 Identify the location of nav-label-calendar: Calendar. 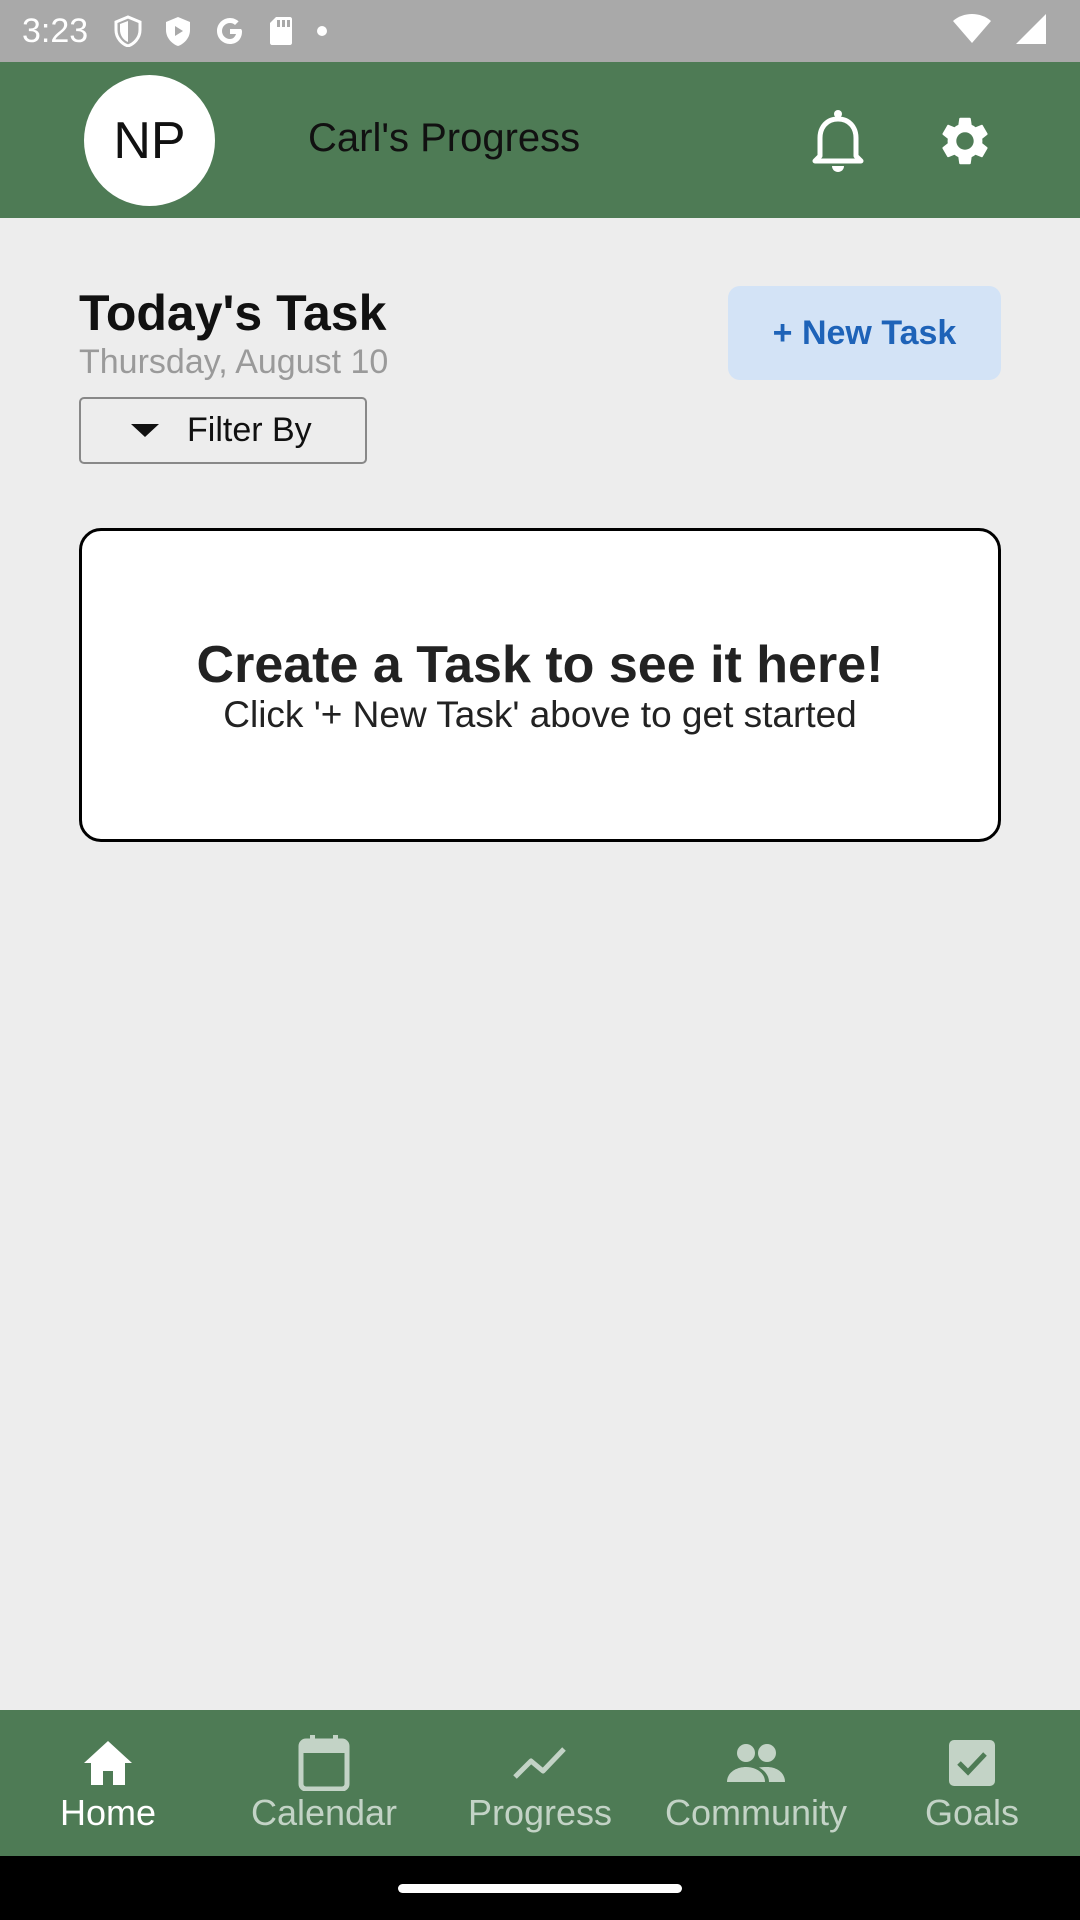
(324, 1812).